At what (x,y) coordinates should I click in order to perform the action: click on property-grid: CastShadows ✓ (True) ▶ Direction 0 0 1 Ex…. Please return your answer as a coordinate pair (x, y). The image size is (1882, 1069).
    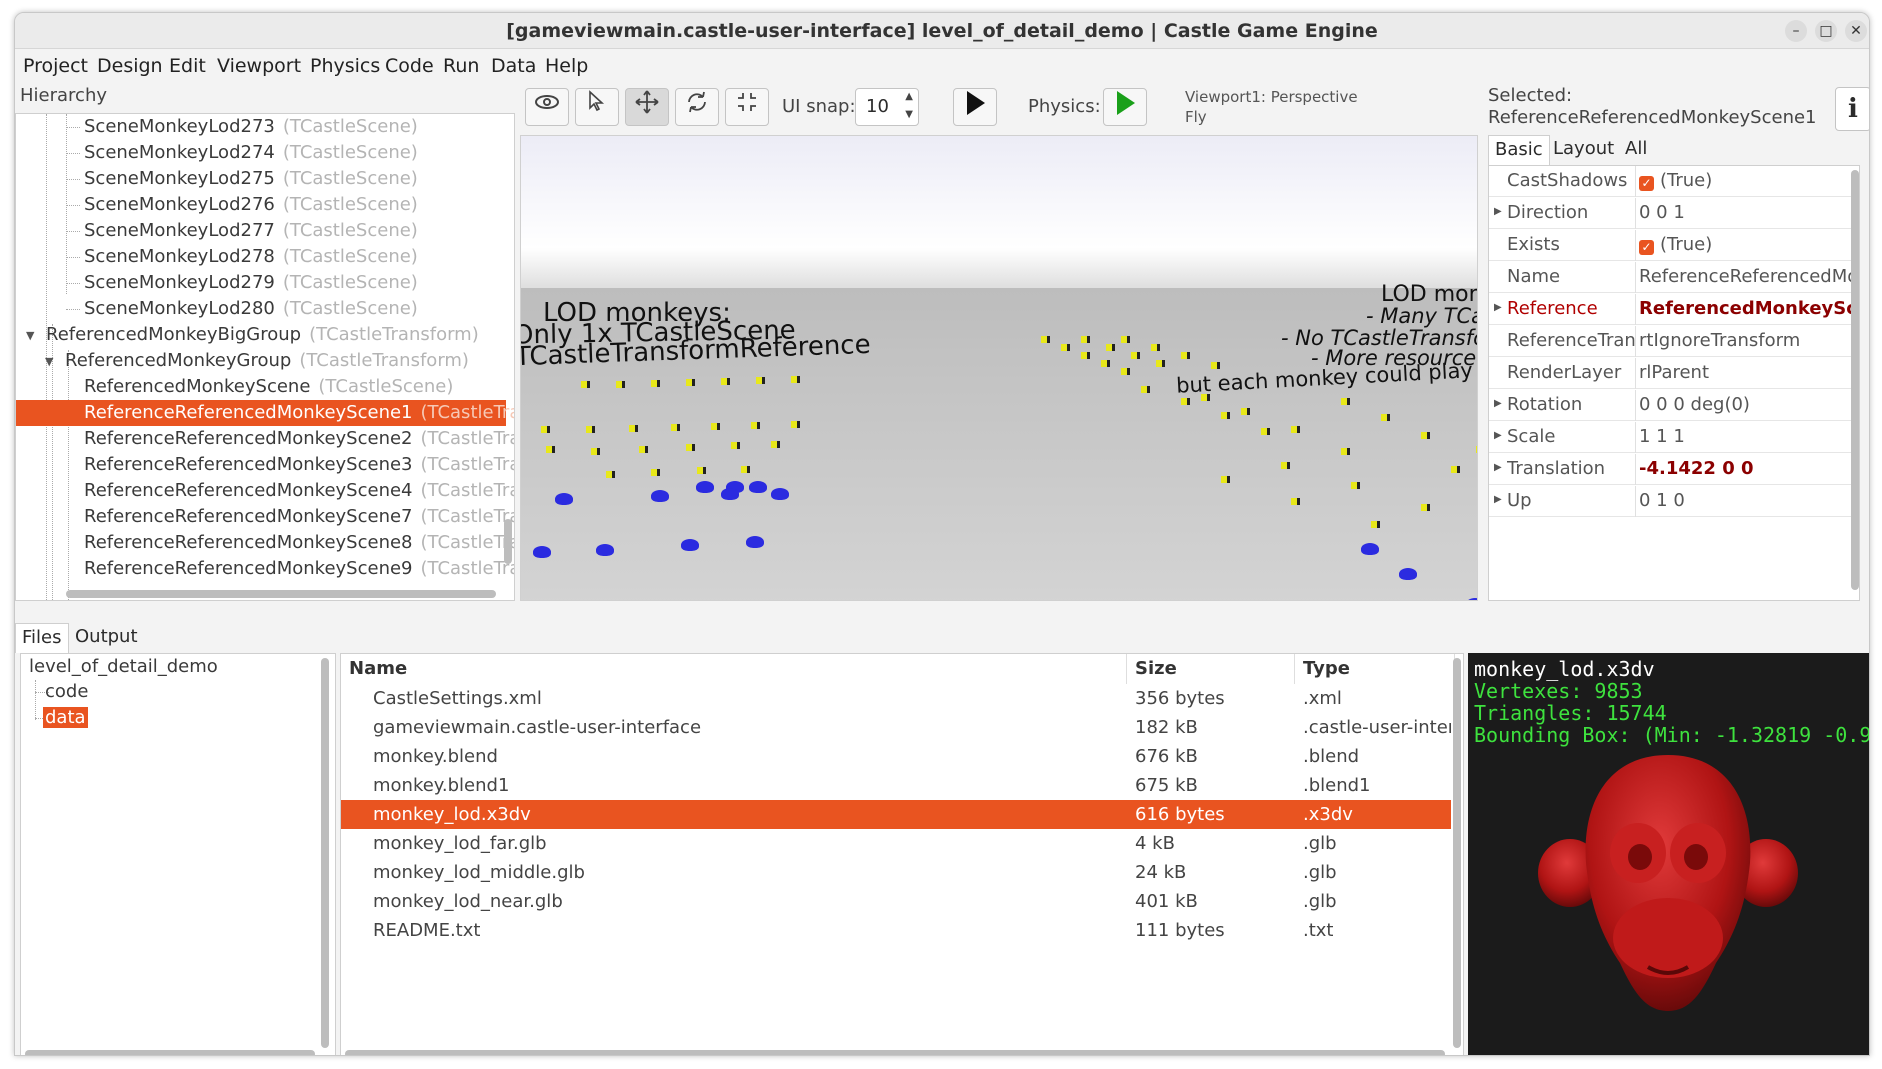
    Looking at the image, I should click on (1674, 383).